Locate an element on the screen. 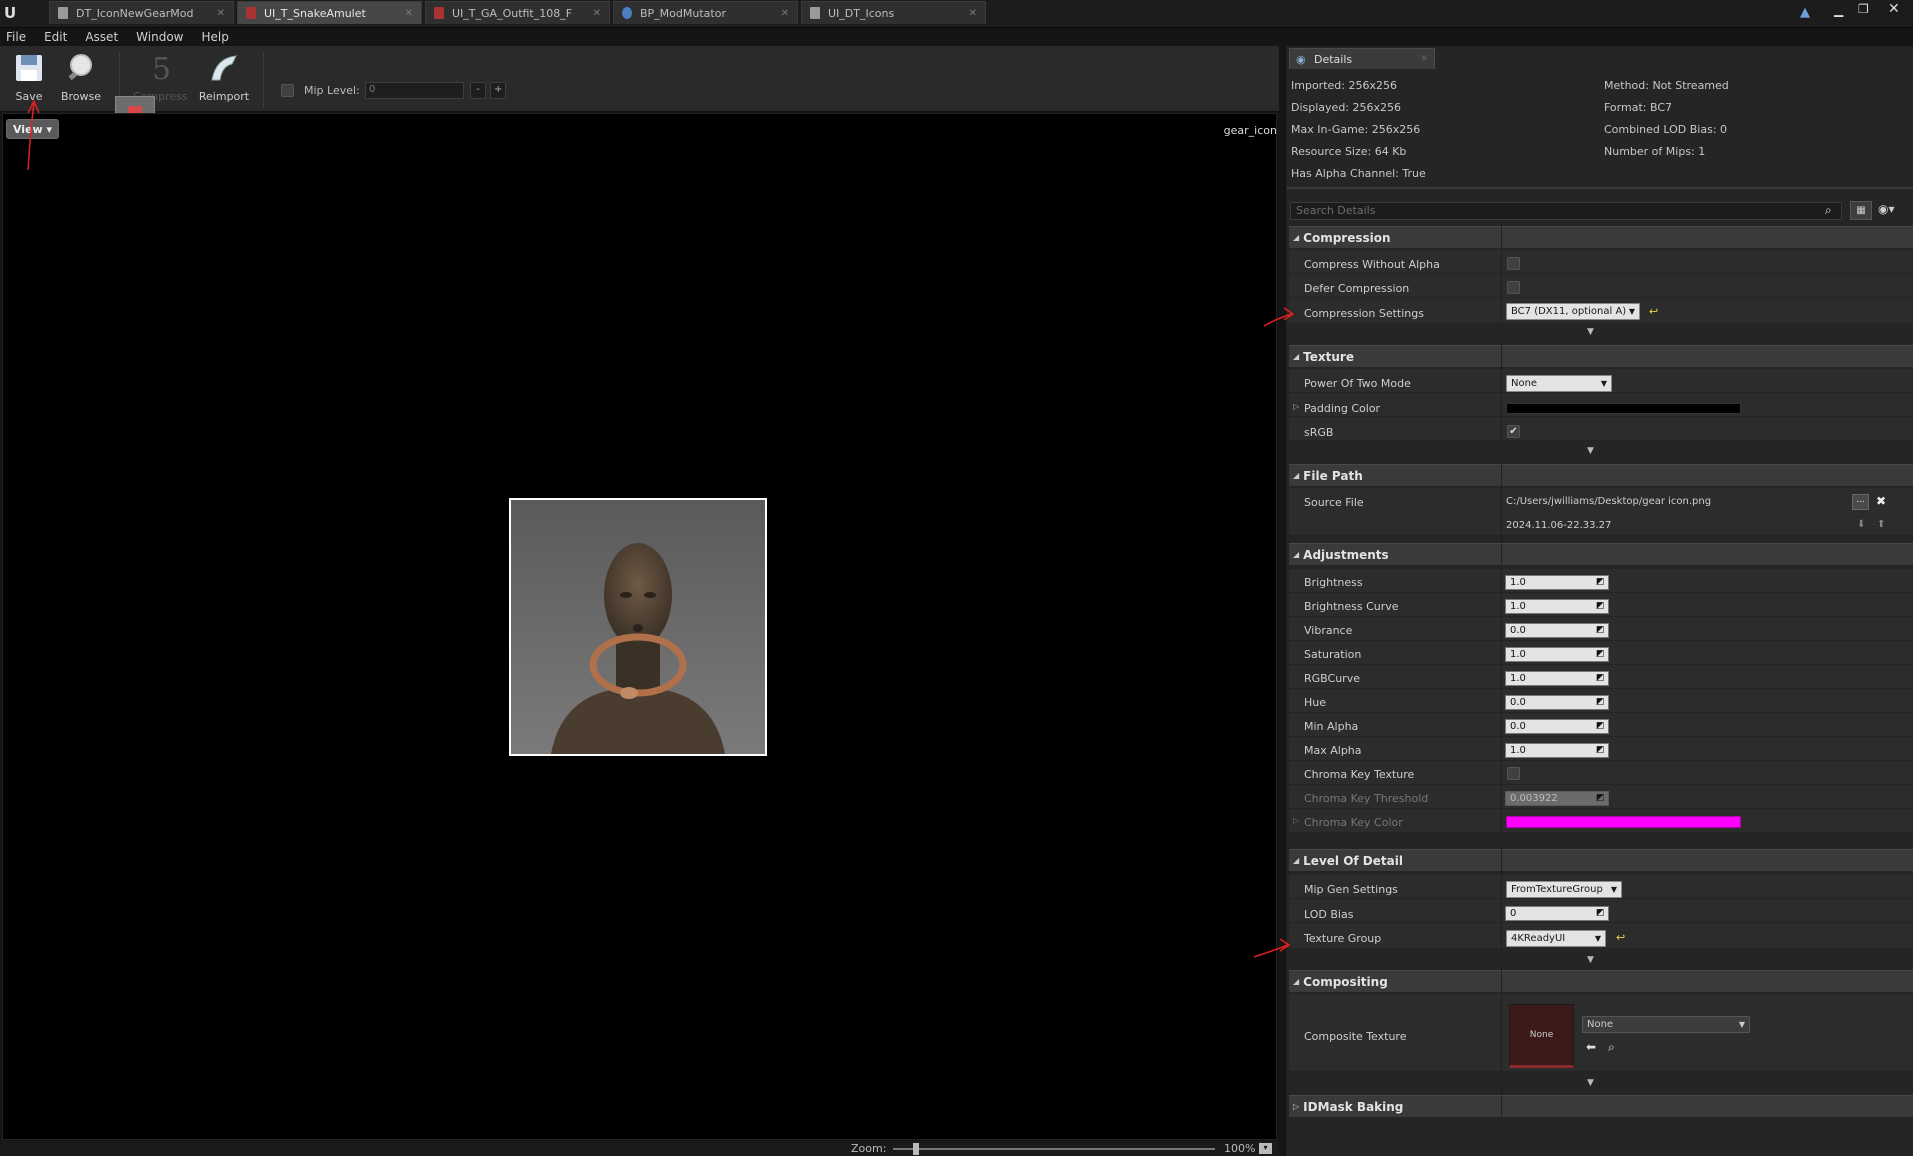 Image resolution: width=1913 pixels, height=1156 pixels. label-compress-without-alpha: Compress Without Alpha is located at coordinates (1372, 264).